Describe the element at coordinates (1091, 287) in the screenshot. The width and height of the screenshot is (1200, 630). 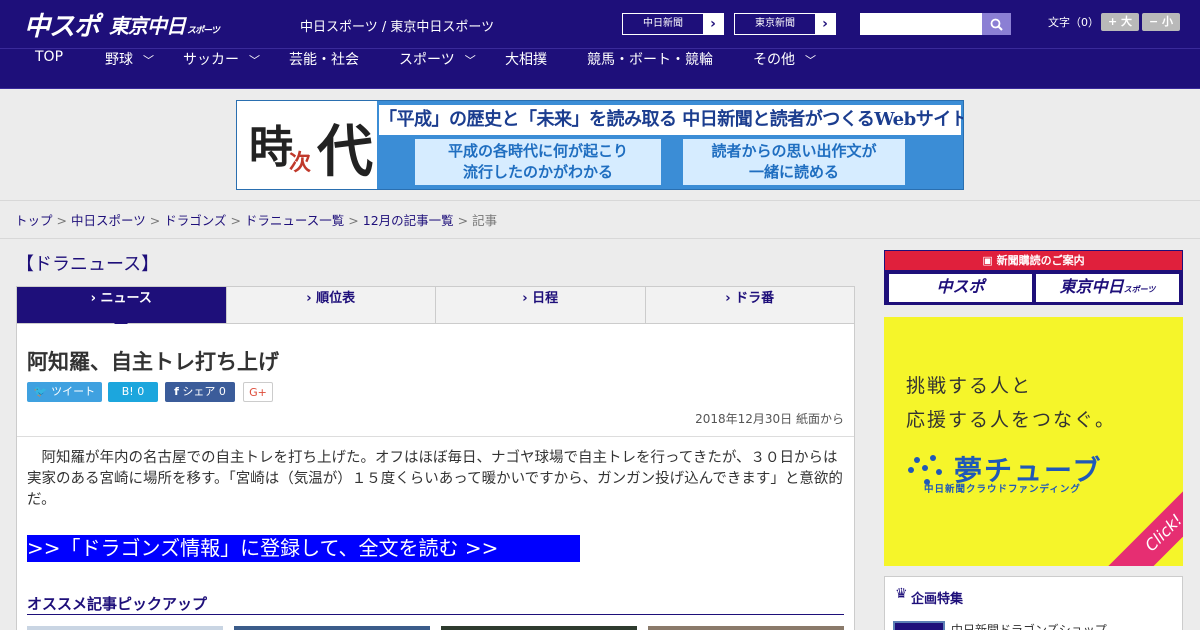
I see `subscribe-tokyo-label: 東京中日` at that location.